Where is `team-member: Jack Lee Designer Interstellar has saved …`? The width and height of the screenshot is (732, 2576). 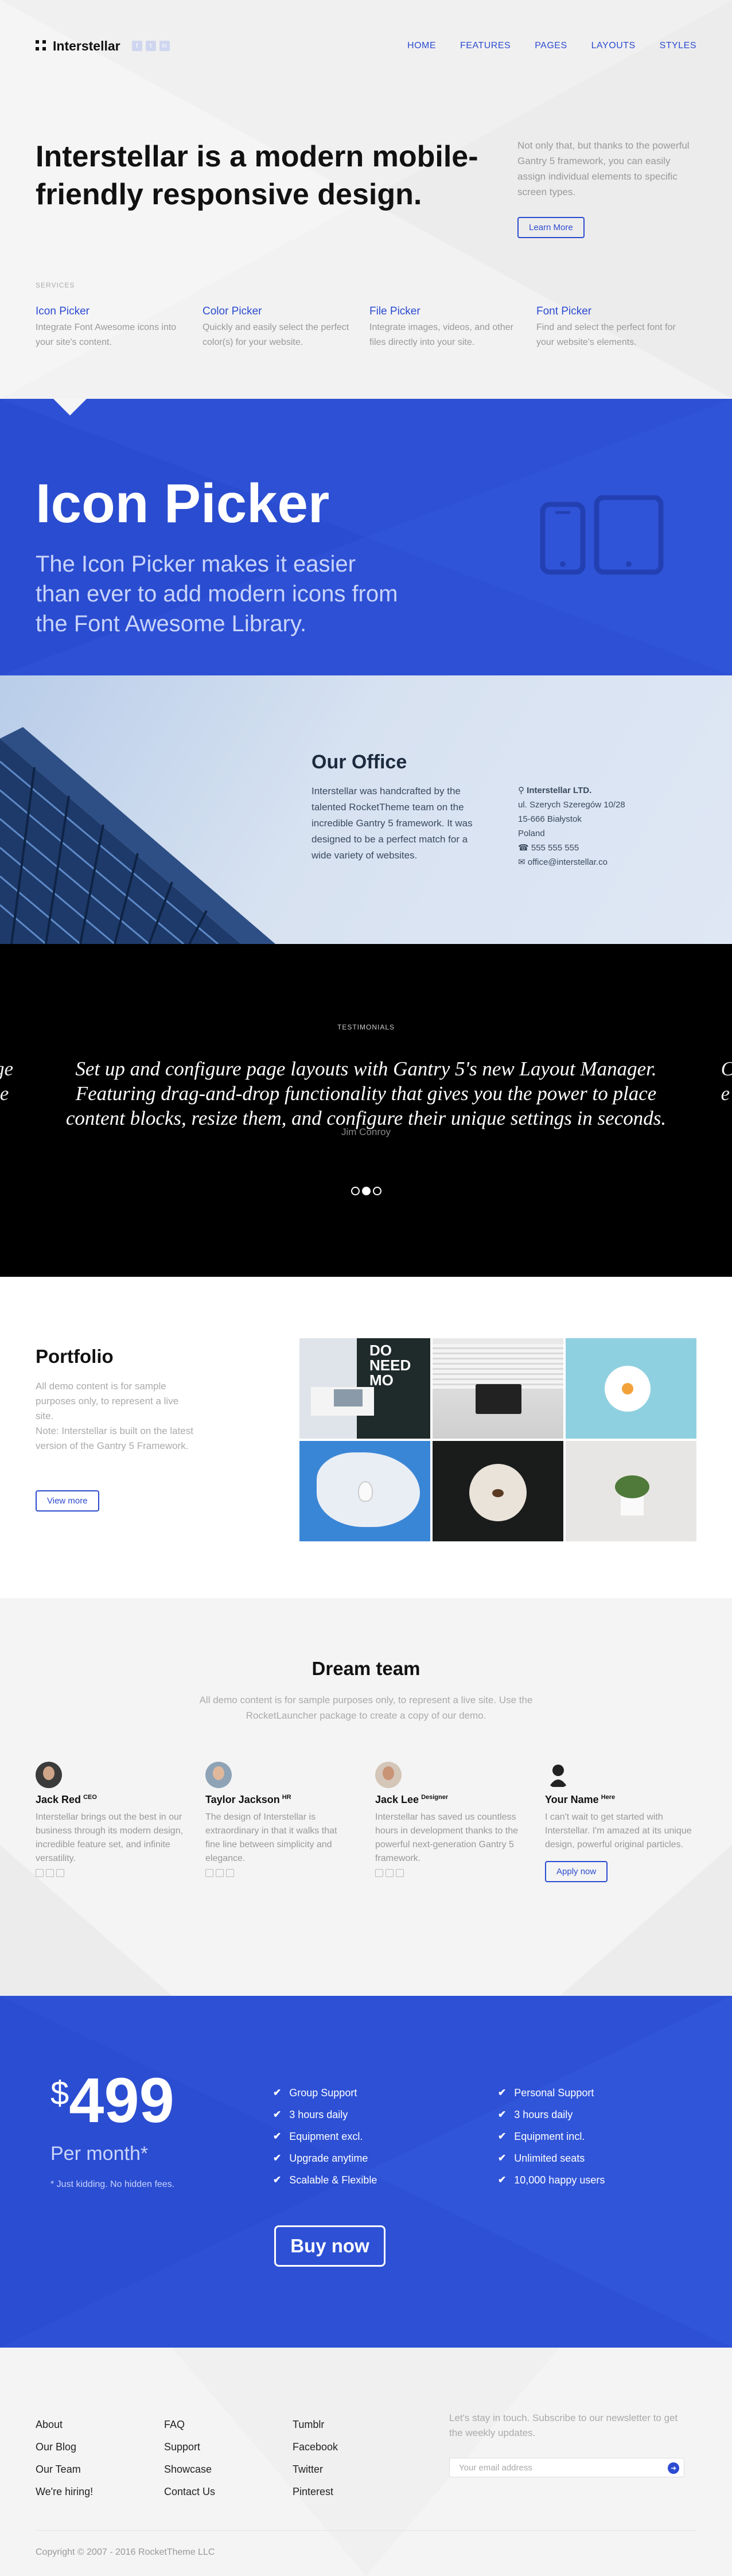
team-member: Jack Lee Designer Interstellar has saved … is located at coordinates (449, 1822).